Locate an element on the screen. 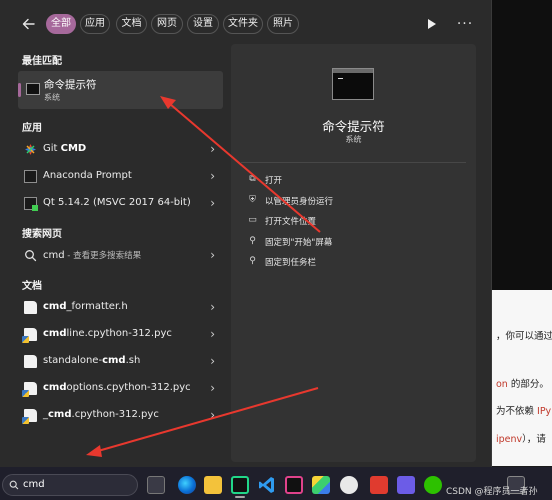 The height and width of the screenshot is (500, 552). label-part: Qt 5.14.2 (MSVC 2017 64-bit) is located at coordinates (117, 202).